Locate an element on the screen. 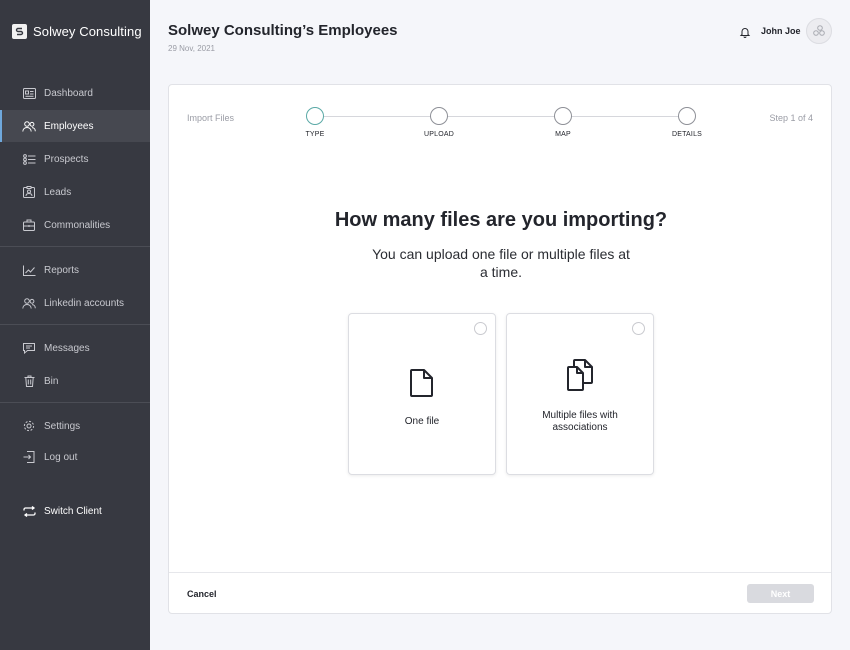  sidebar-item-log-out: Log out is located at coordinates (75, 457).